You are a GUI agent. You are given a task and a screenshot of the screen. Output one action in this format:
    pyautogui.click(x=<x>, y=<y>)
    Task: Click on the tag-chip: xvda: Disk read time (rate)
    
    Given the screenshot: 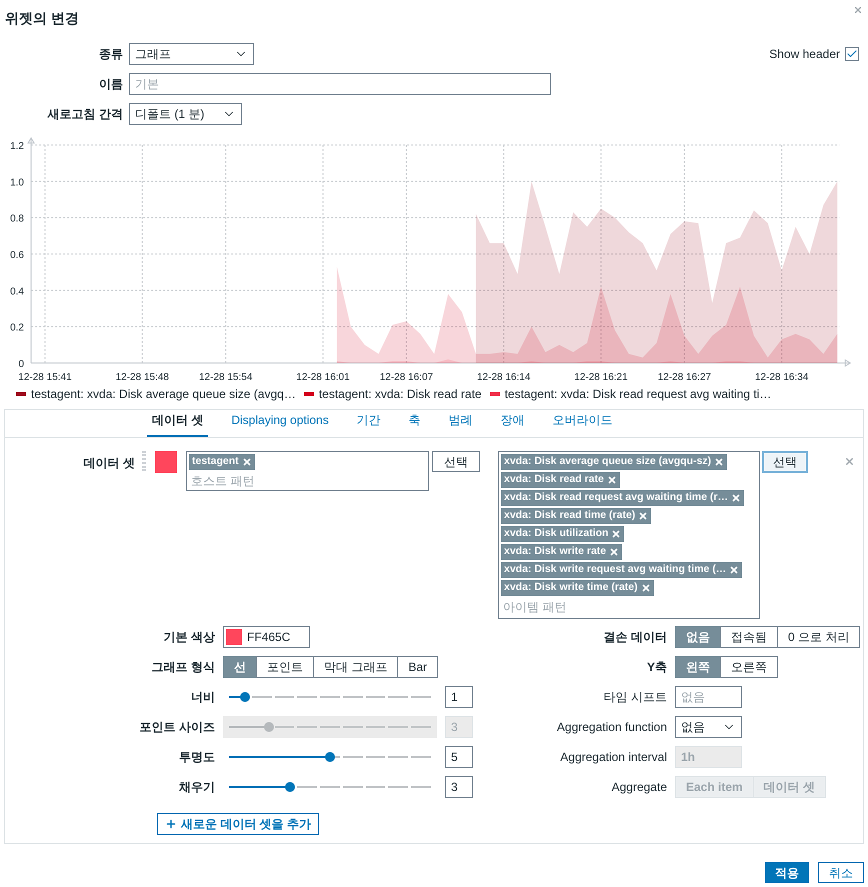 What is the action you would take?
    pyautogui.click(x=576, y=516)
    